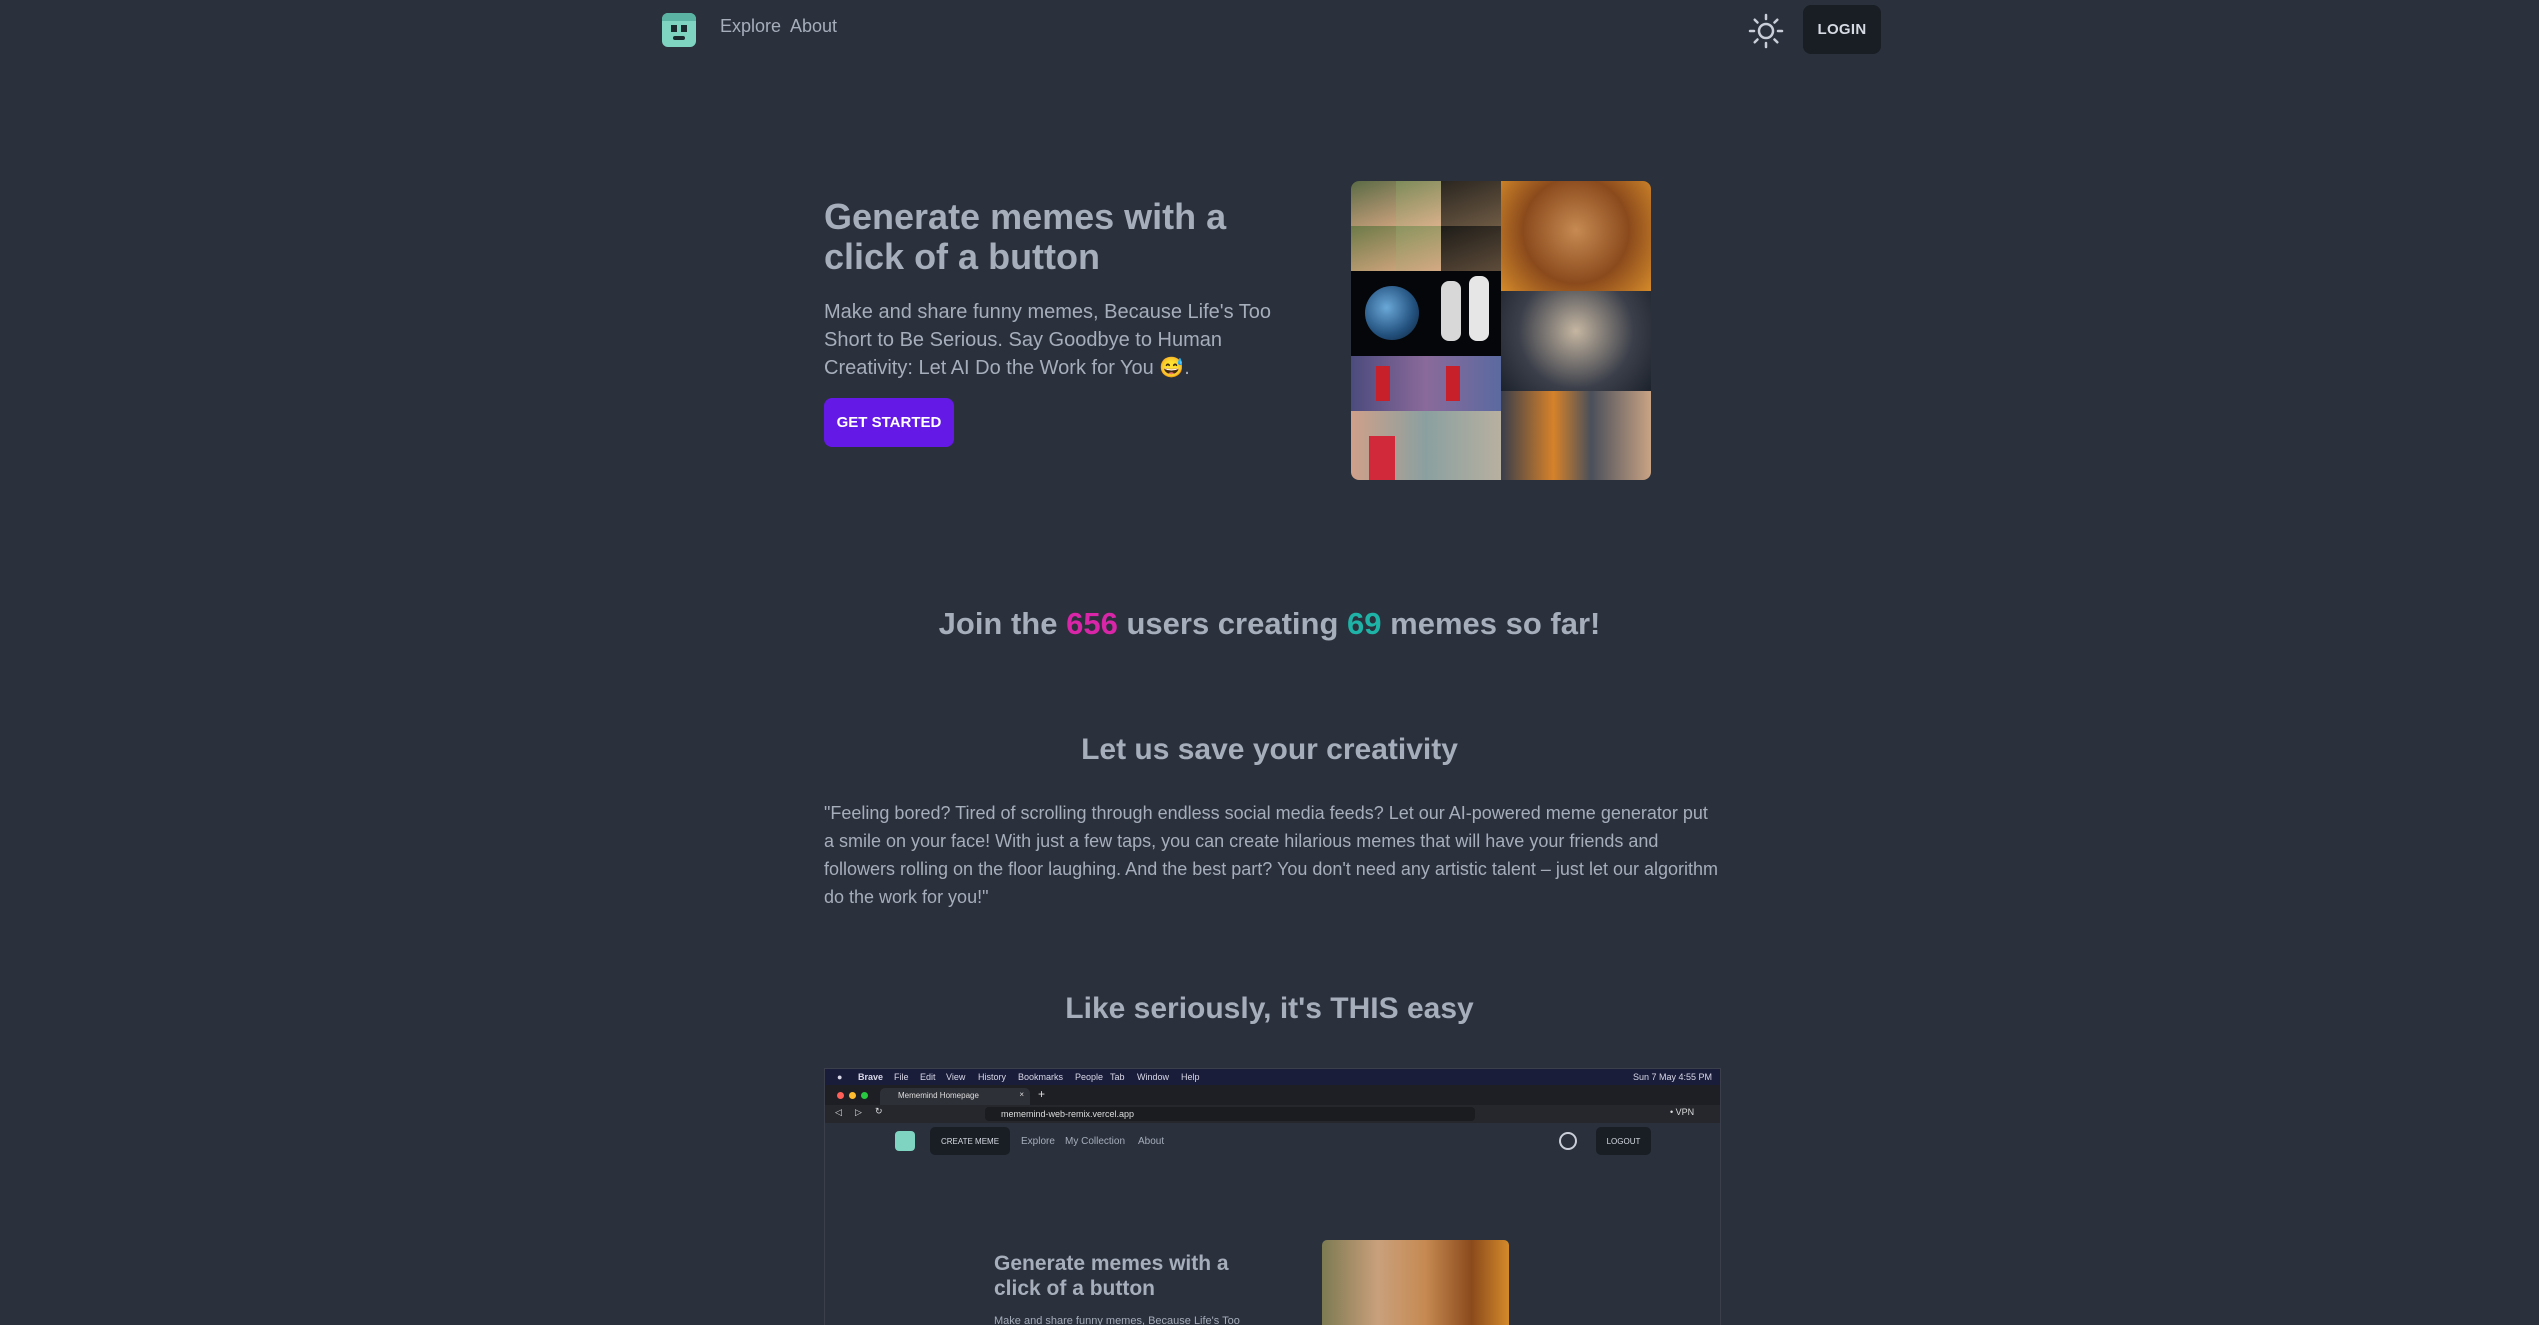 The image size is (2539, 1325). What do you see at coordinates (998, 623) in the screenshot?
I see `stats-prefix: Join the` at bounding box center [998, 623].